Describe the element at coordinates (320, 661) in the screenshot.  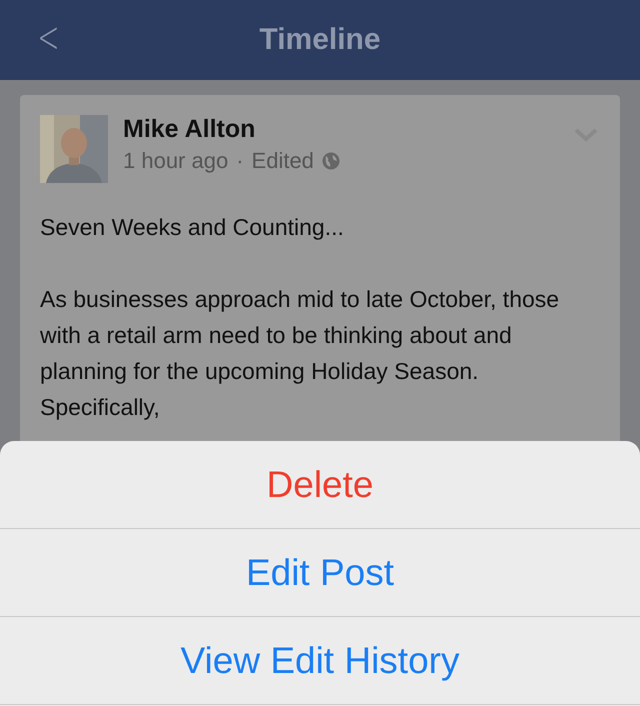
I see `action-button: View Edit History` at that location.